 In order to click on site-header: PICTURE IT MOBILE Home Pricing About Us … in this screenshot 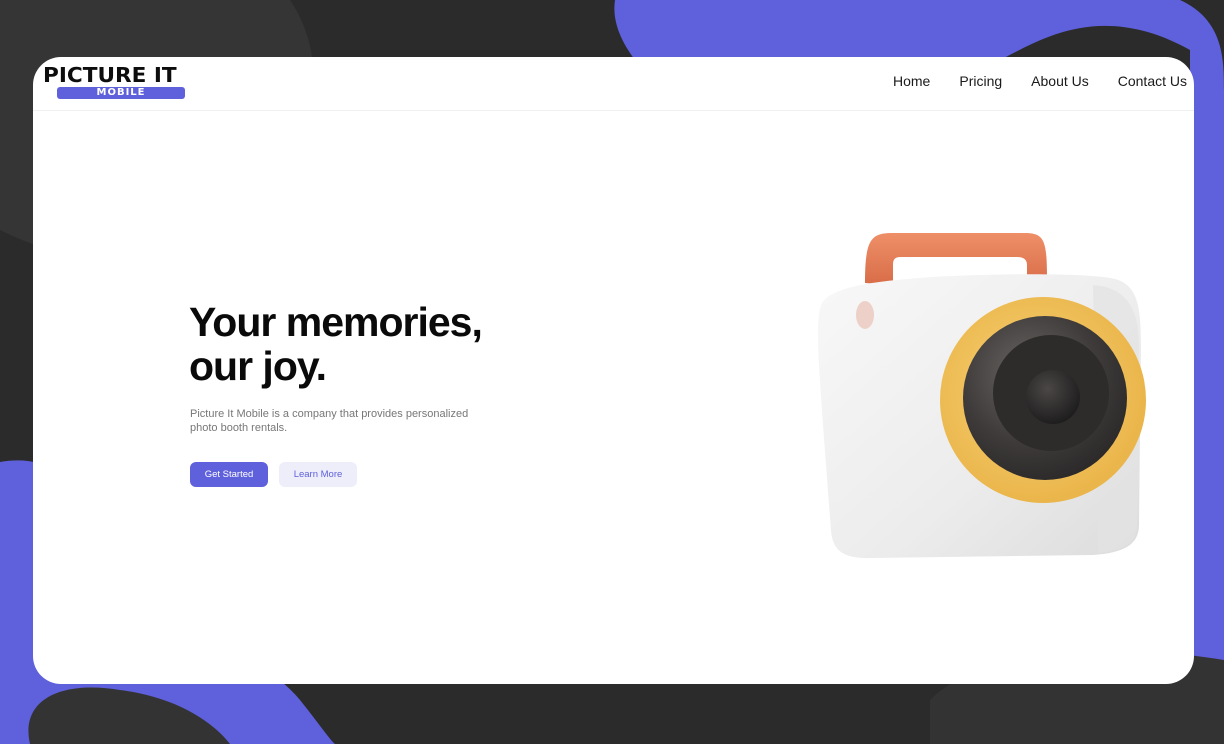, I will do `click(613, 84)`.